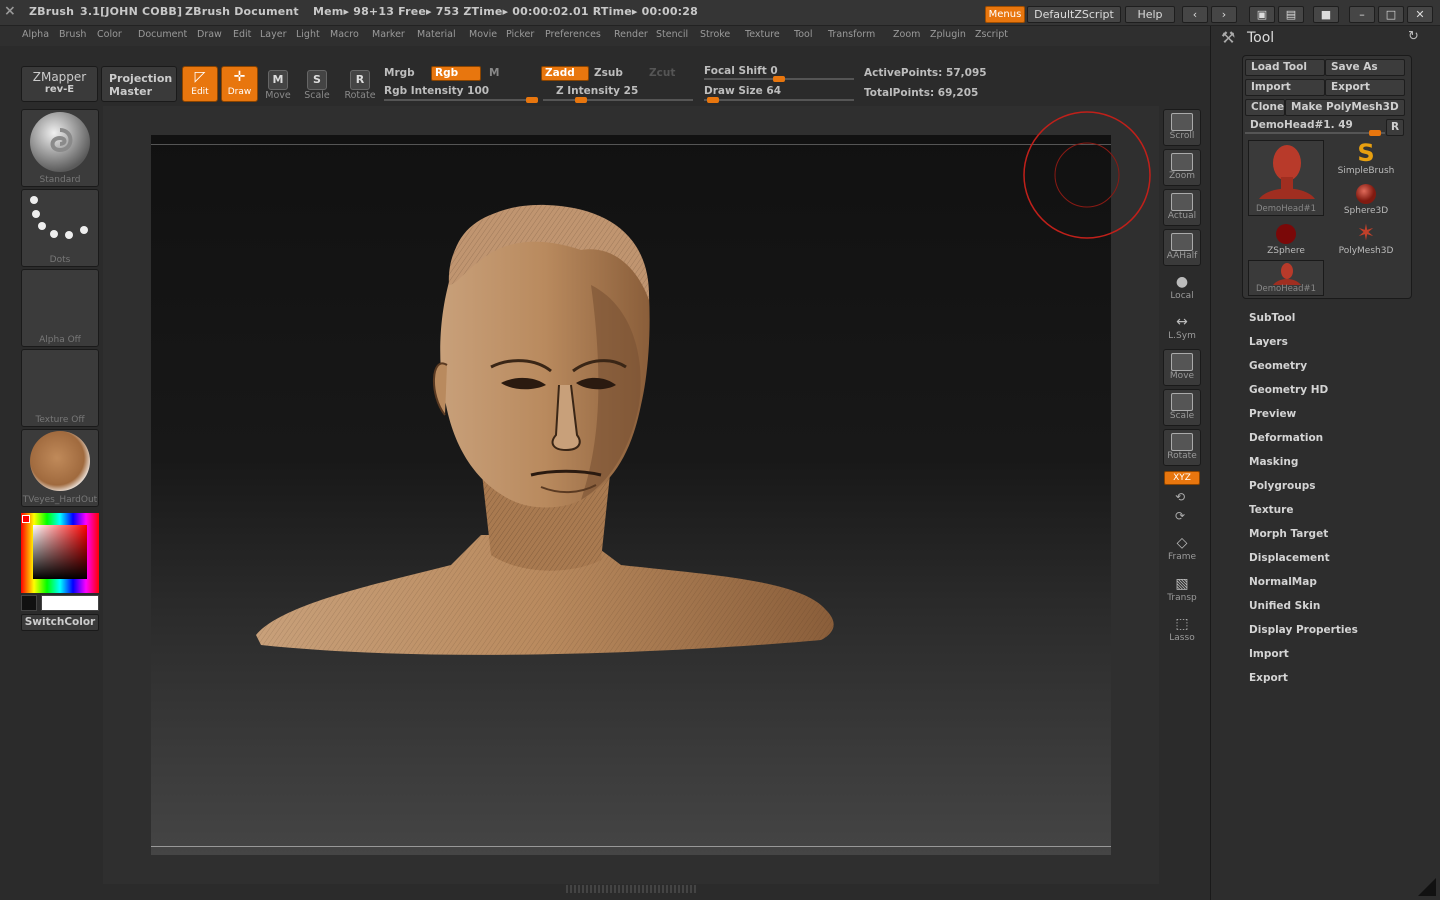  Describe the element at coordinates (1391, 14) in the screenshot. I see `restore-icon: □` at that location.